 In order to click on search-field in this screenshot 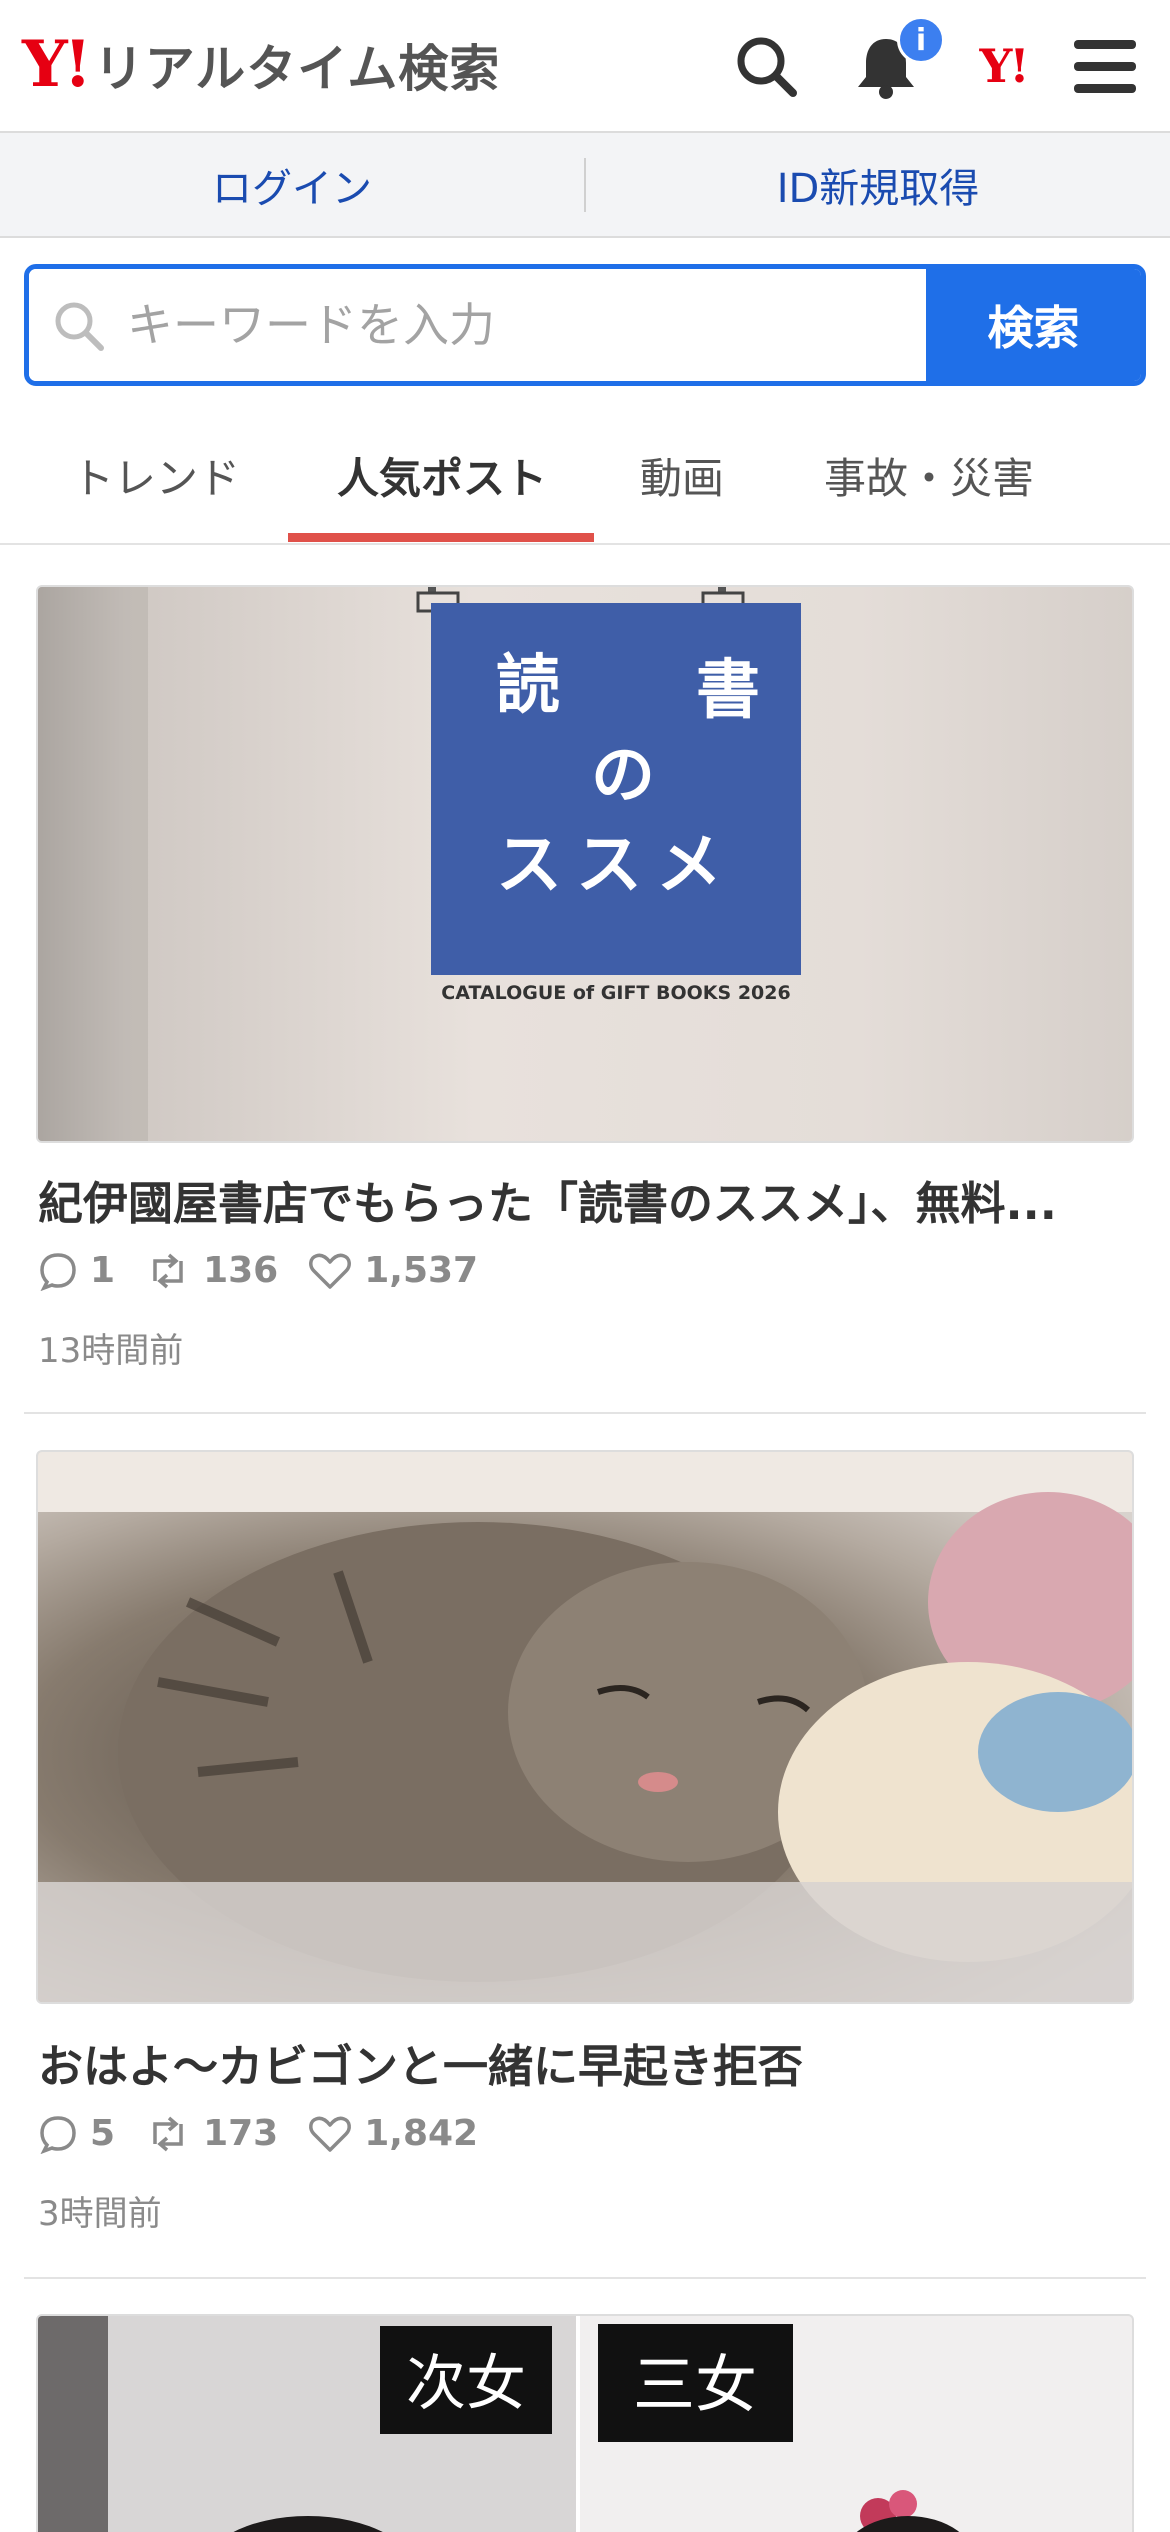, I will do `click(477, 325)`.